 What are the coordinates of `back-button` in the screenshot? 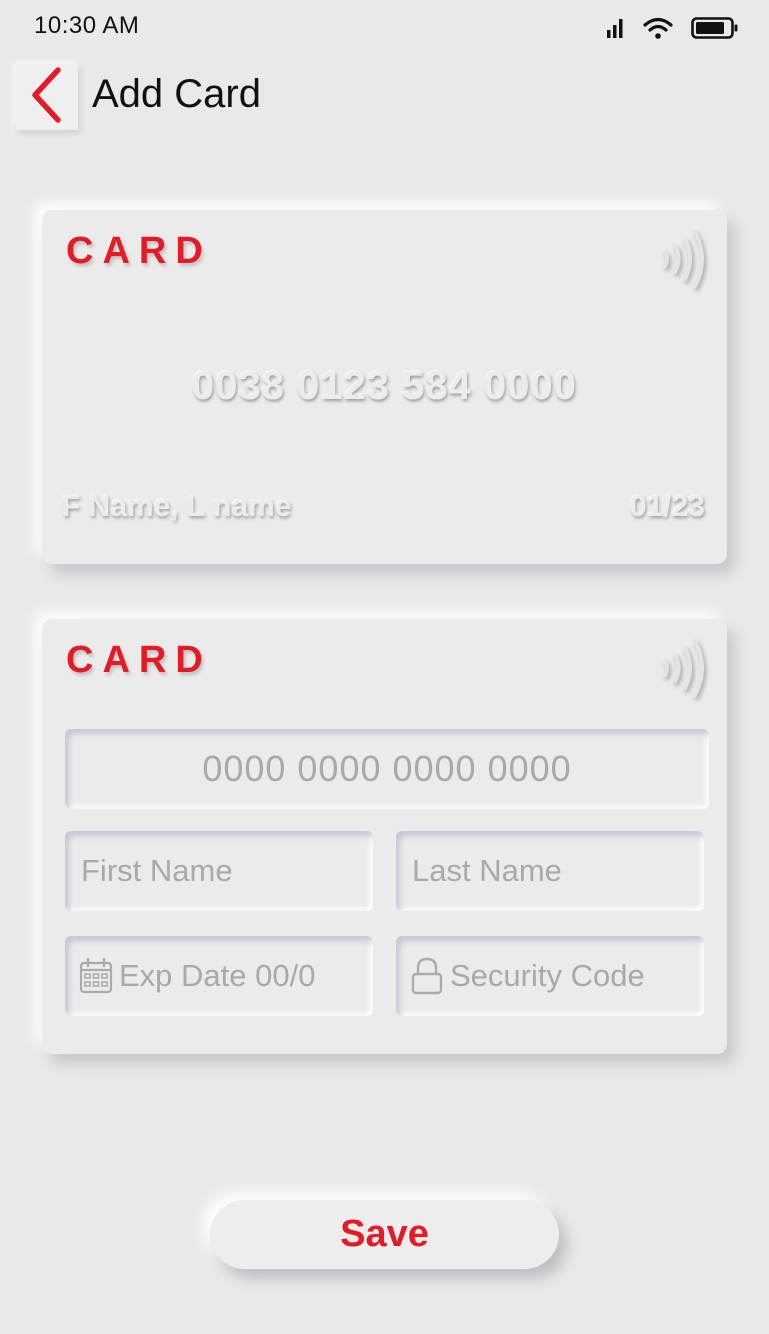 It's located at (47, 97).